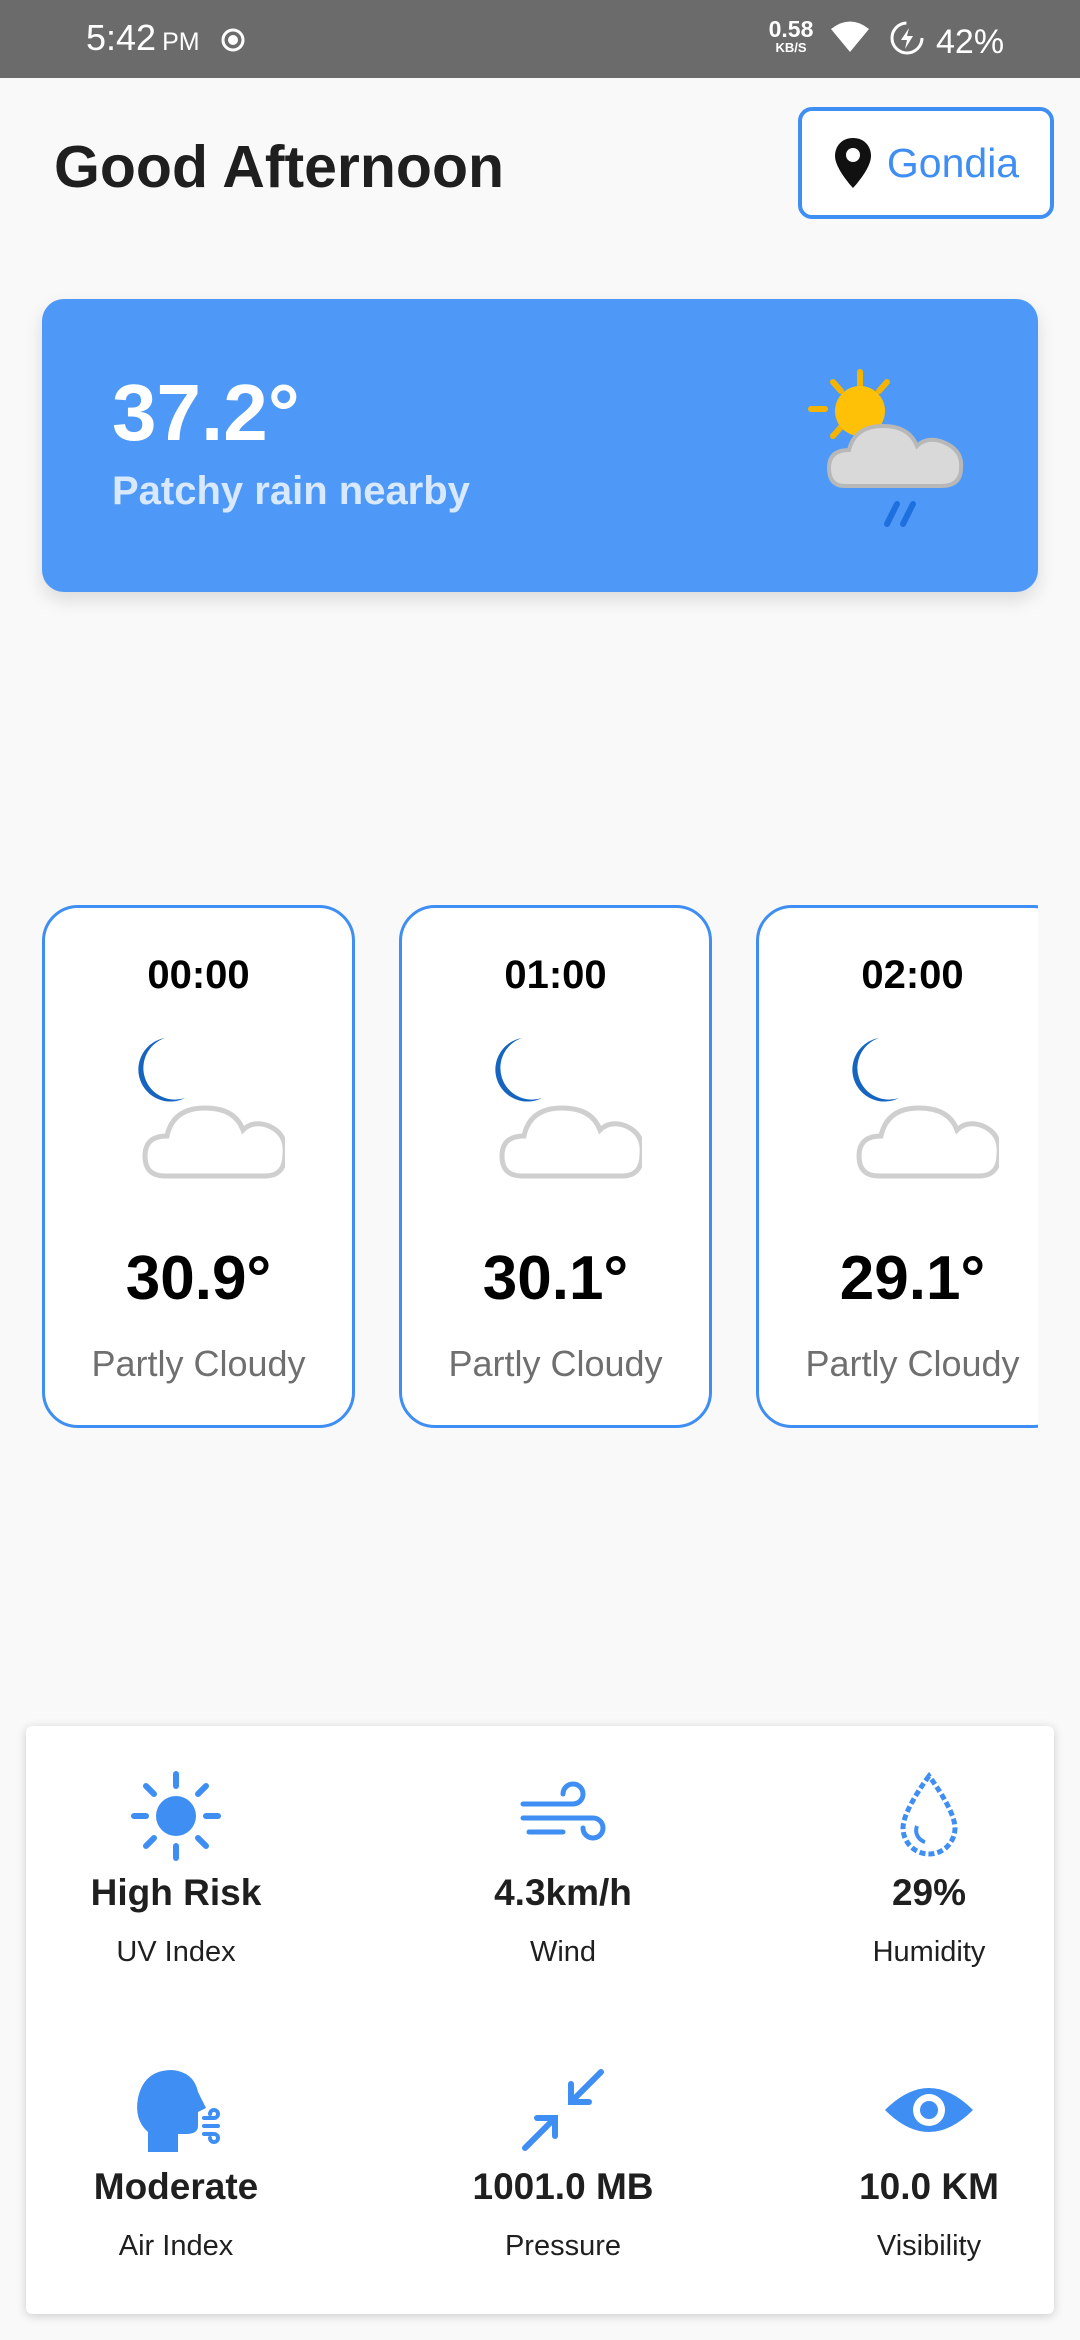 The width and height of the screenshot is (1080, 2340). What do you see at coordinates (929, 2186) in the screenshot?
I see `stat-value: 10.0 KM` at bounding box center [929, 2186].